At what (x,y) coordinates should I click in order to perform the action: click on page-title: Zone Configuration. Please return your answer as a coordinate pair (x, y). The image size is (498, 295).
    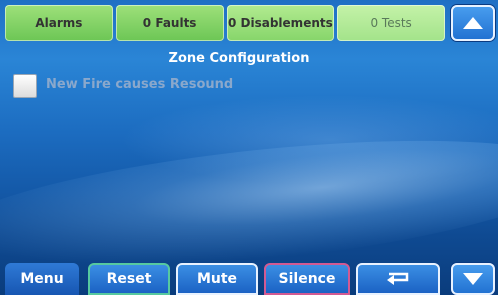
    Looking at the image, I should click on (239, 58).